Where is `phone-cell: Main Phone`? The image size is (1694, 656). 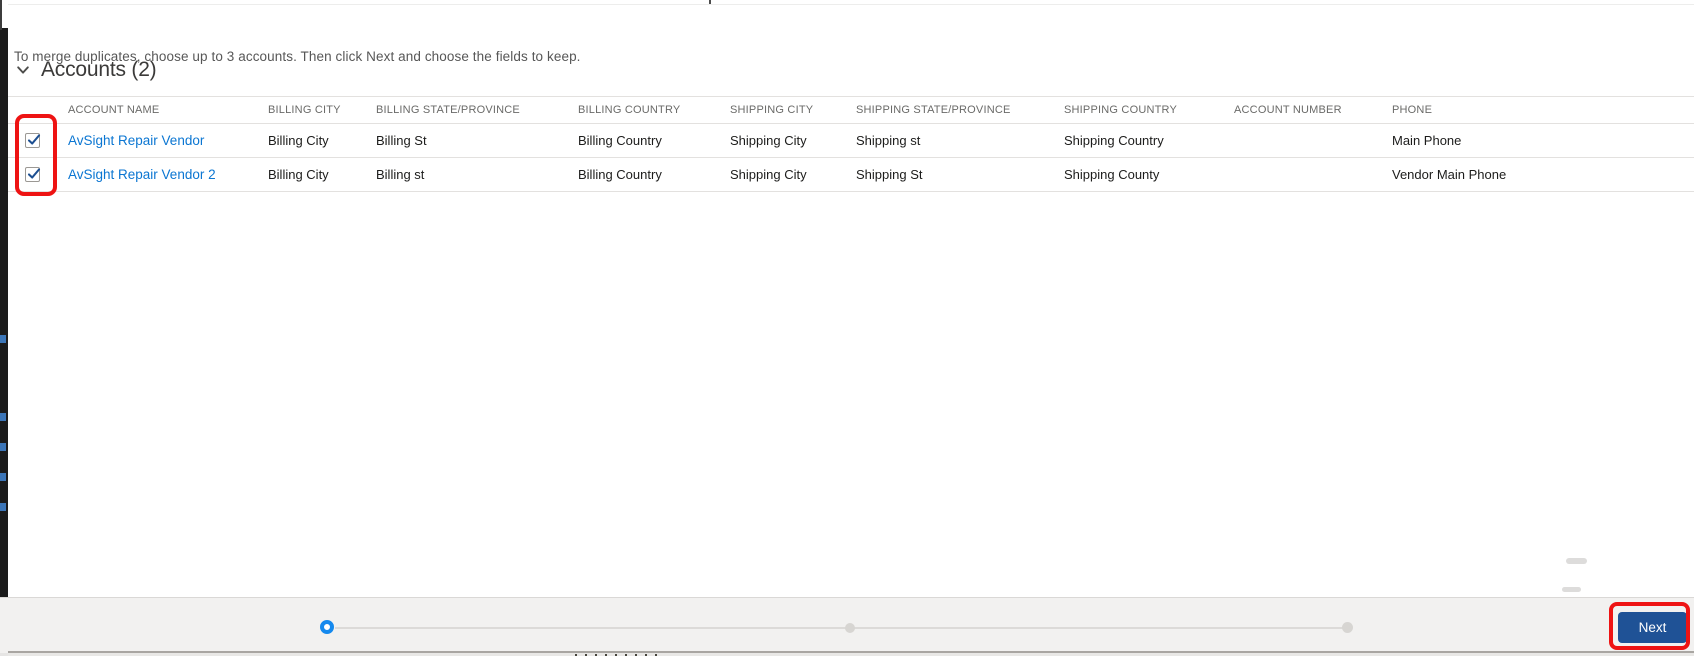 phone-cell: Main Phone is located at coordinates (1543, 140).